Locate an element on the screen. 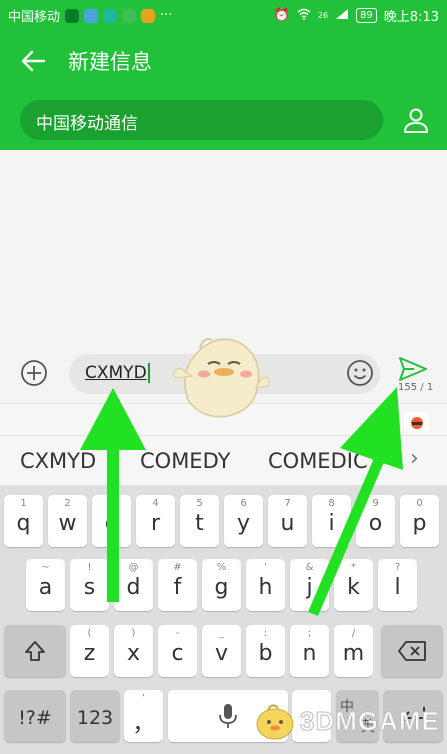  key-l: ? l is located at coordinates (397, 585).